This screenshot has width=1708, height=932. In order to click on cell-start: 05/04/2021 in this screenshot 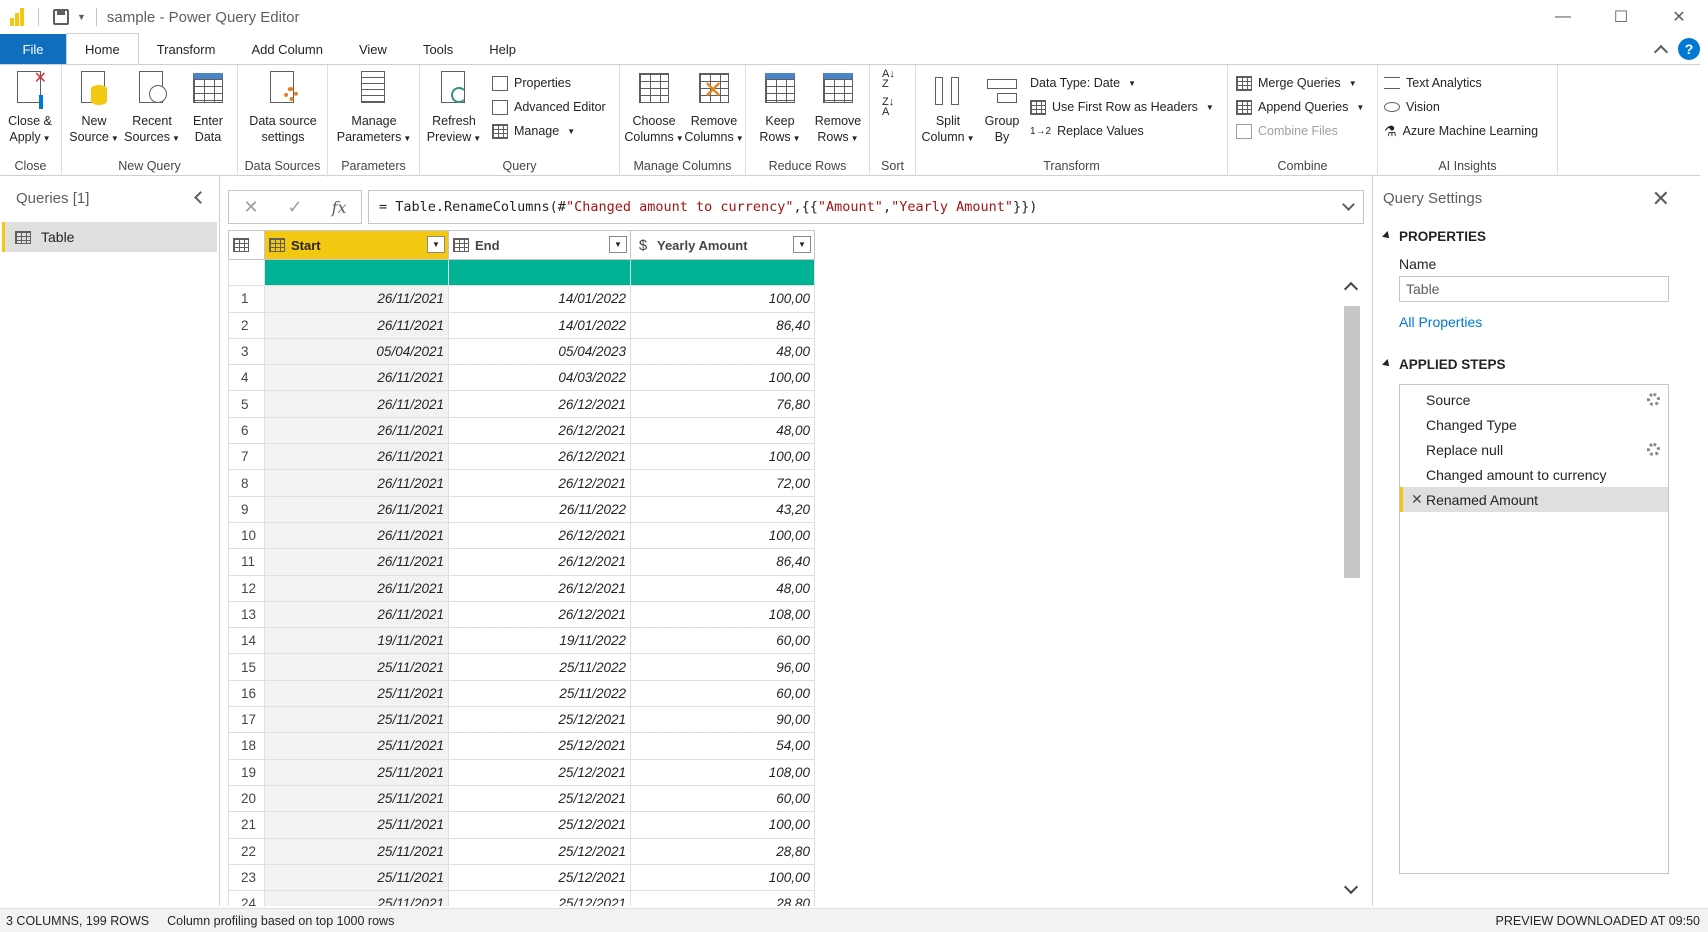, I will do `click(356, 351)`.